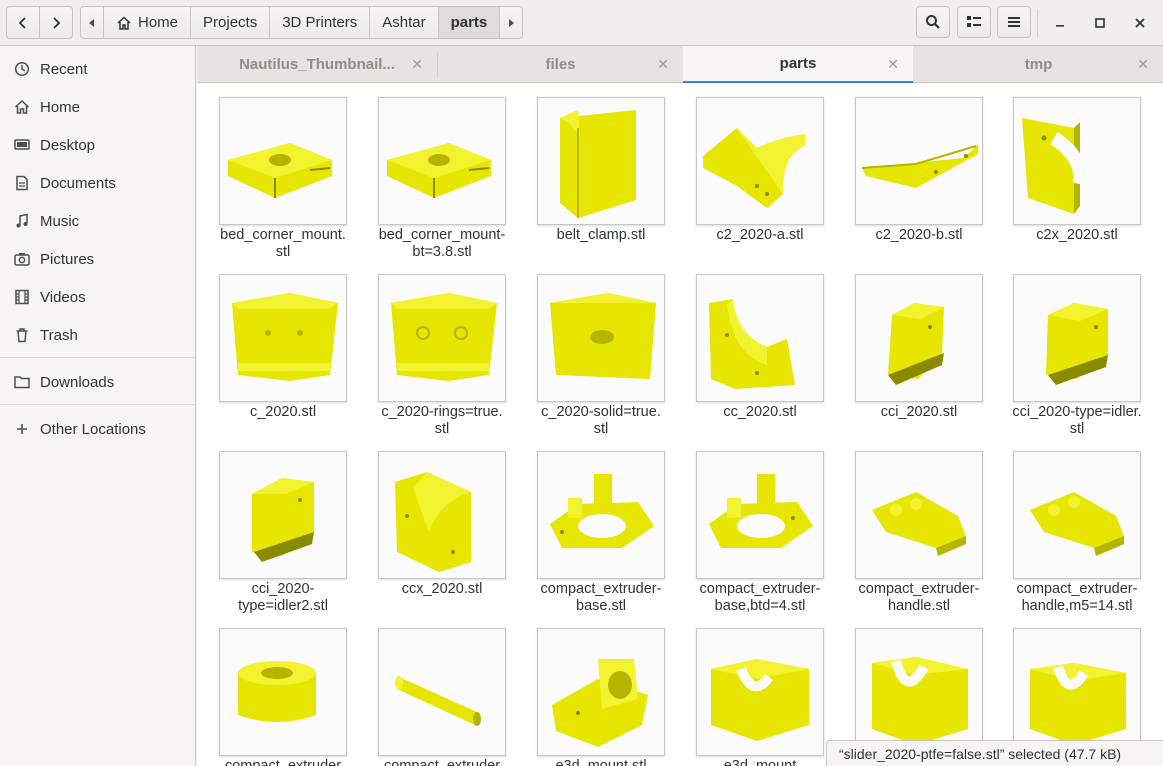  What do you see at coordinates (1014, 22) in the screenshot?
I see `menu-button` at bounding box center [1014, 22].